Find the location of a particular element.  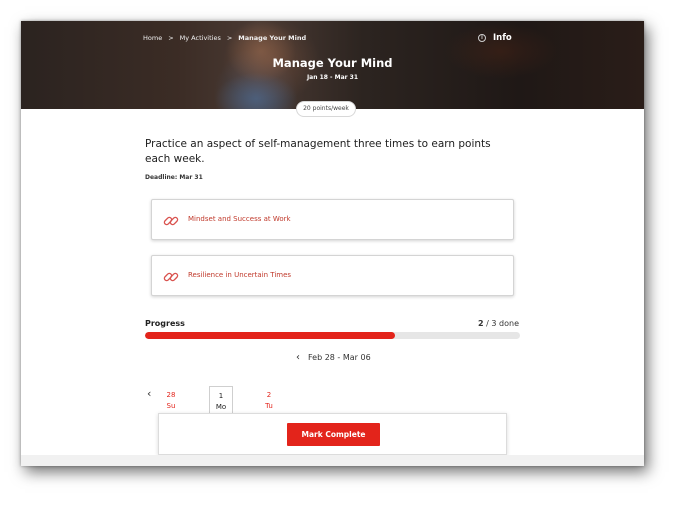

info-button: i Info is located at coordinates (495, 38).